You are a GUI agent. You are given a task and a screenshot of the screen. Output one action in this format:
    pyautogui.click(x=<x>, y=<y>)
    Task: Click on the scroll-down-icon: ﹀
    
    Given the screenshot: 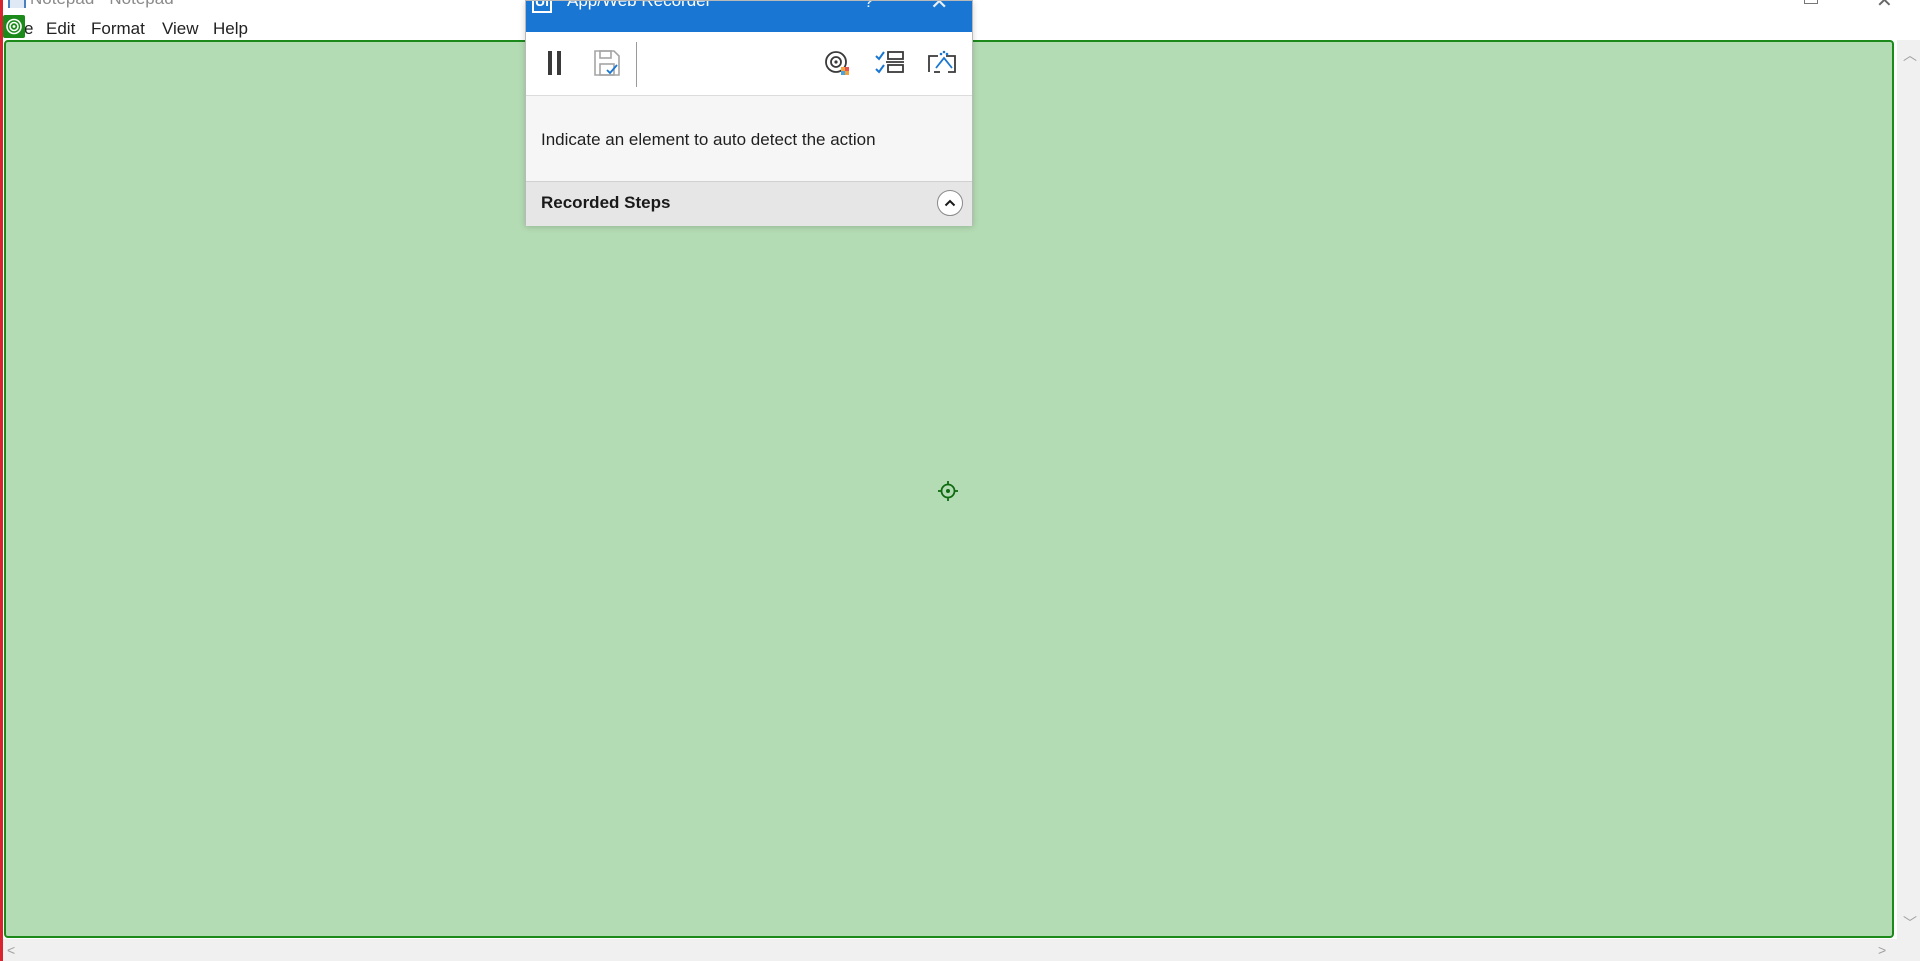 What is the action you would take?
    pyautogui.click(x=1910, y=923)
    